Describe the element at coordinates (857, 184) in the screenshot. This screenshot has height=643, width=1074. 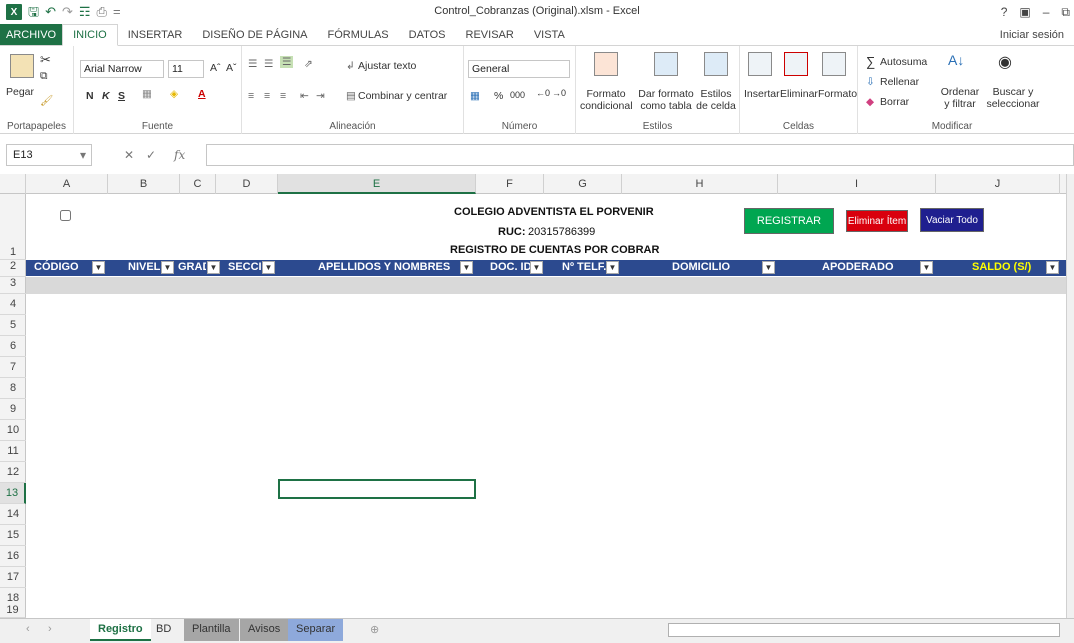
I see `column-header: I` at that location.